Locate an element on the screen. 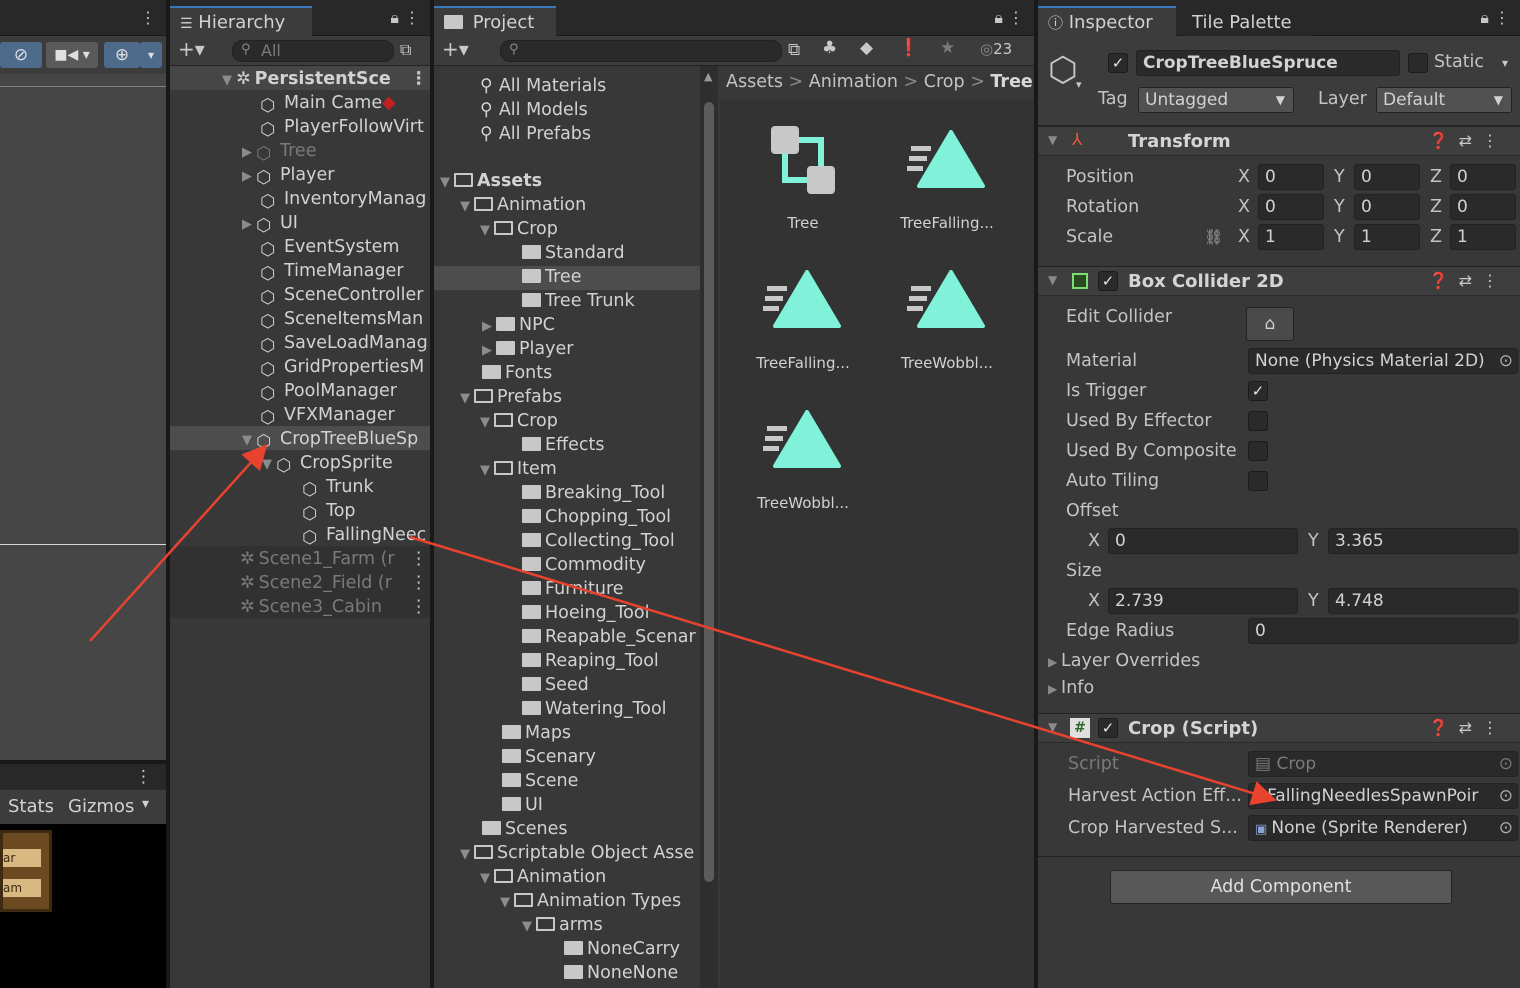  scene-item-unloaded: ✲ Scene1_Farm (r ⋮ is located at coordinates (334, 559).